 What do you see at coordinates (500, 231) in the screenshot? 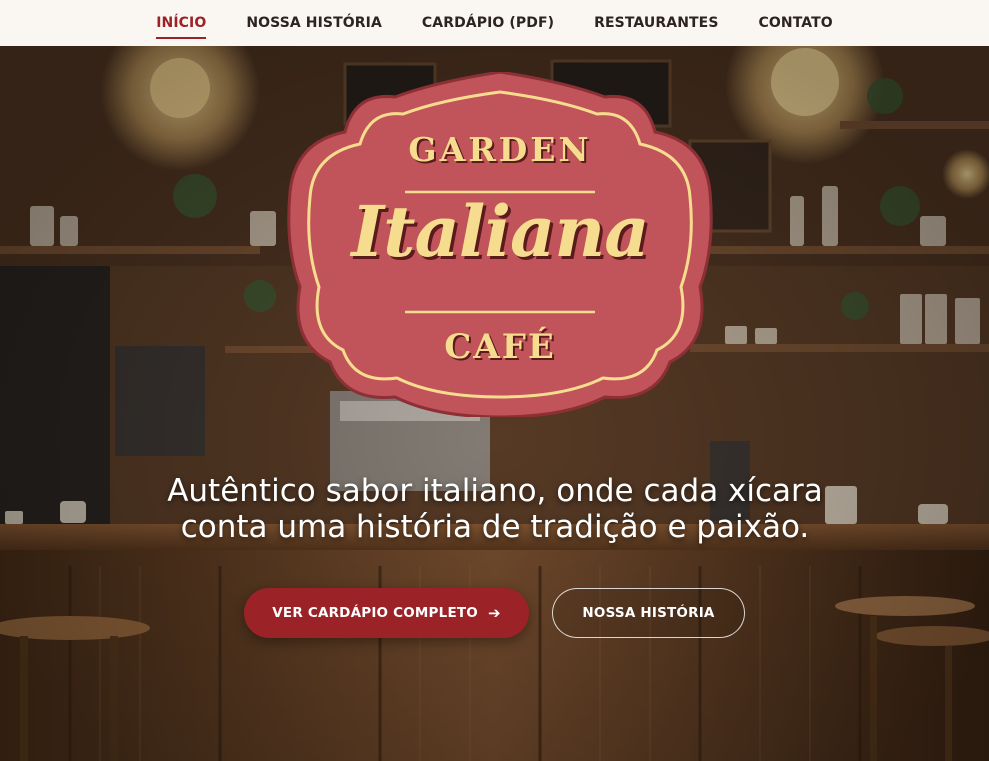
I see `logo-main-word: Italiana` at bounding box center [500, 231].